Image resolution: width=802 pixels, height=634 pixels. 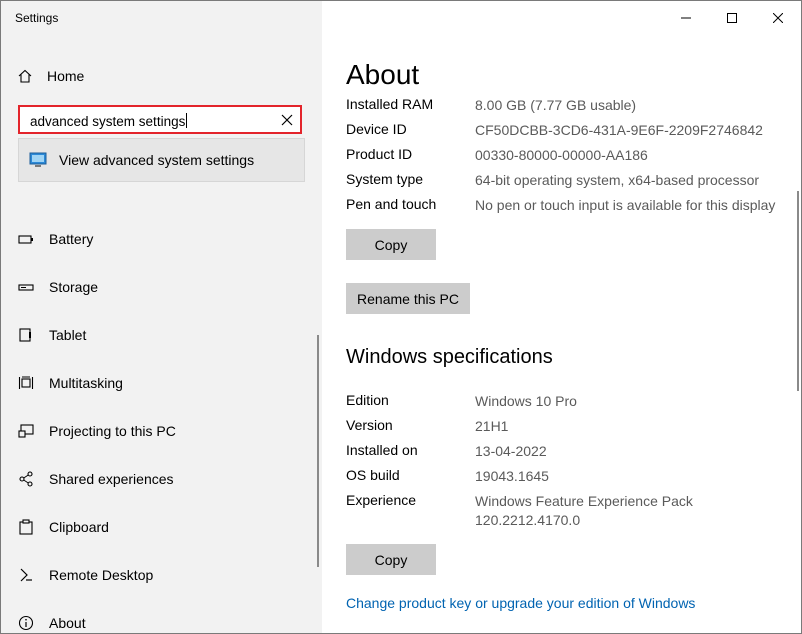 I want to click on sidebar-item-battery: Battery, so click(x=55, y=239).